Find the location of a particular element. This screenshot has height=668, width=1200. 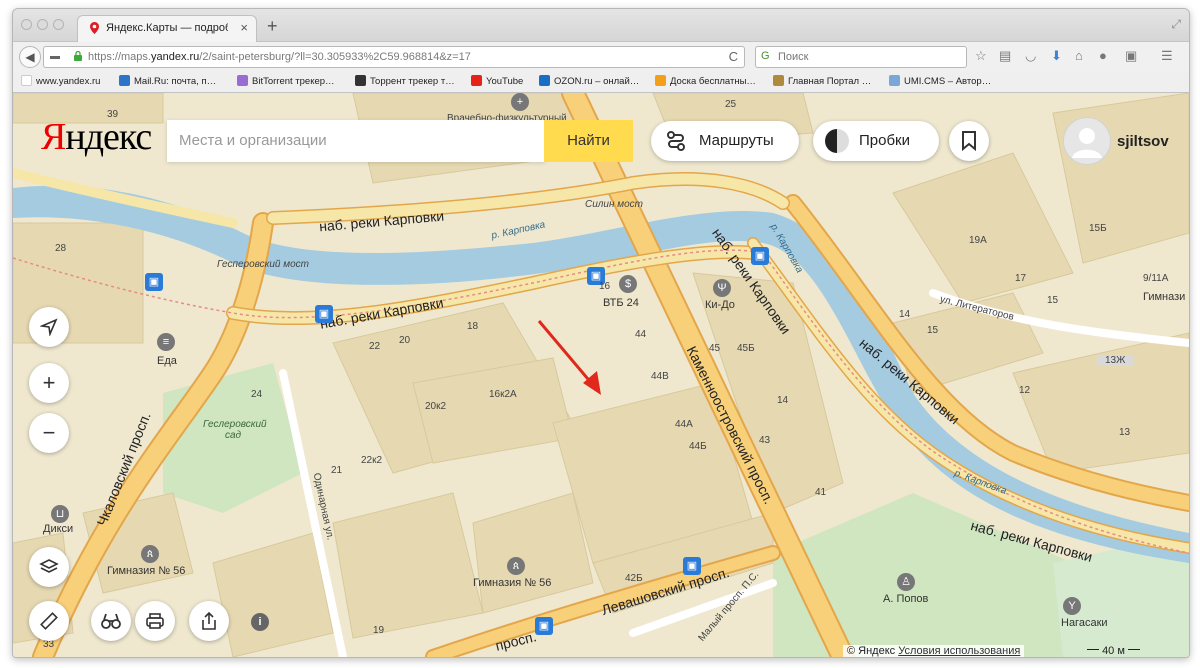

reading-list-icon: ▤ is located at coordinates (1005, 56).